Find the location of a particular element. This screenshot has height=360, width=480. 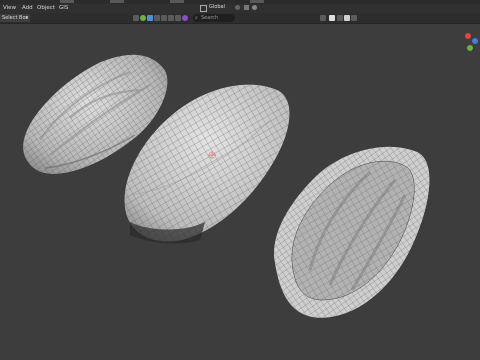

orientation-group: Global is located at coordinates (230, 7).